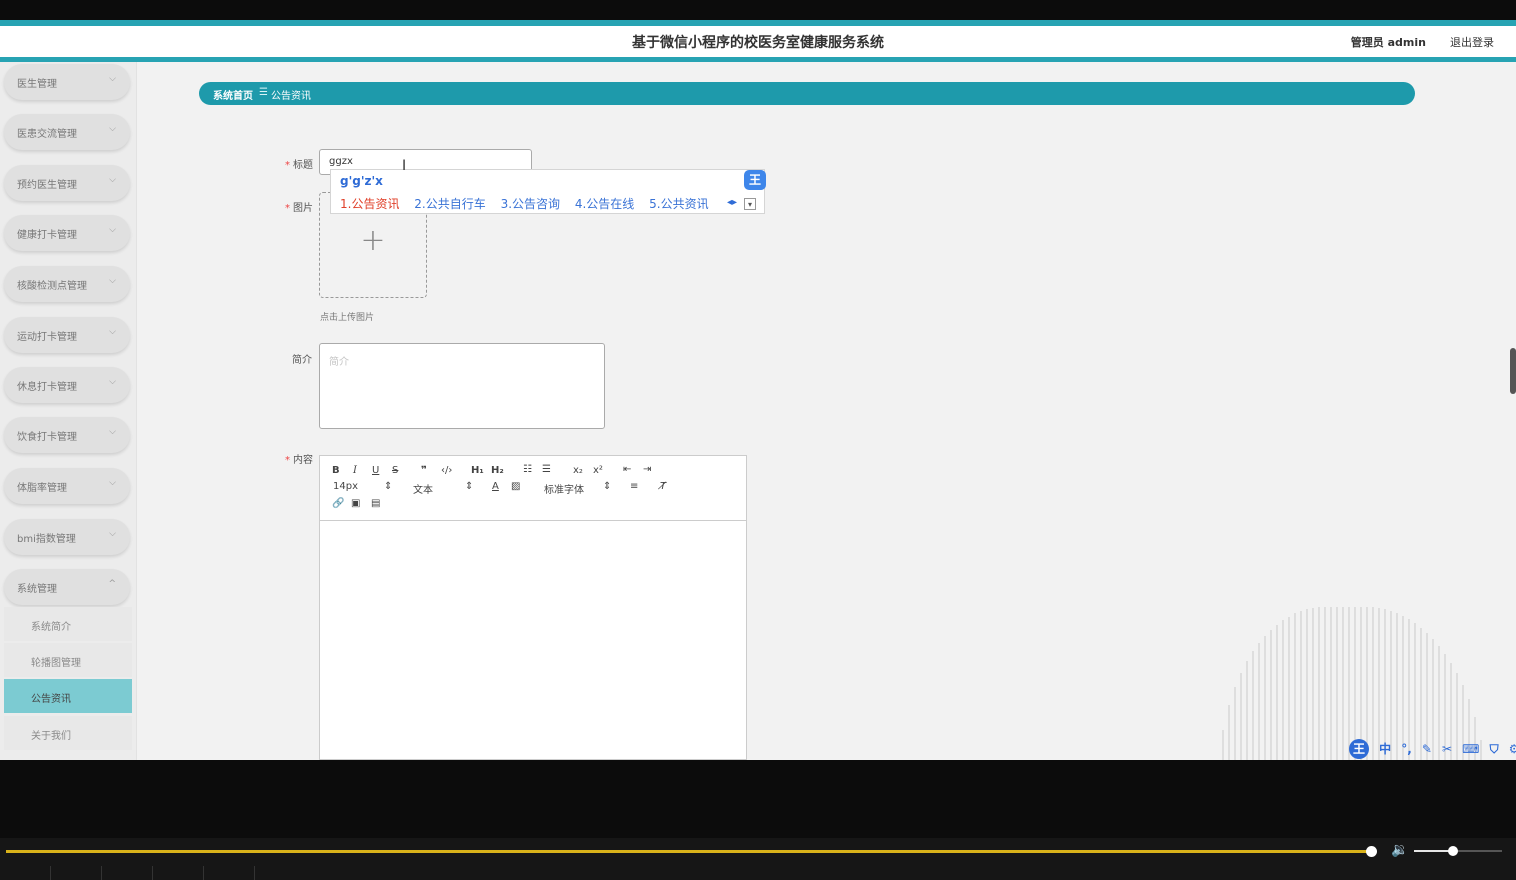 The width and height of the screenshot is (1516, 880). I want to click on subscript-icon: x₂, so click(578, 470).